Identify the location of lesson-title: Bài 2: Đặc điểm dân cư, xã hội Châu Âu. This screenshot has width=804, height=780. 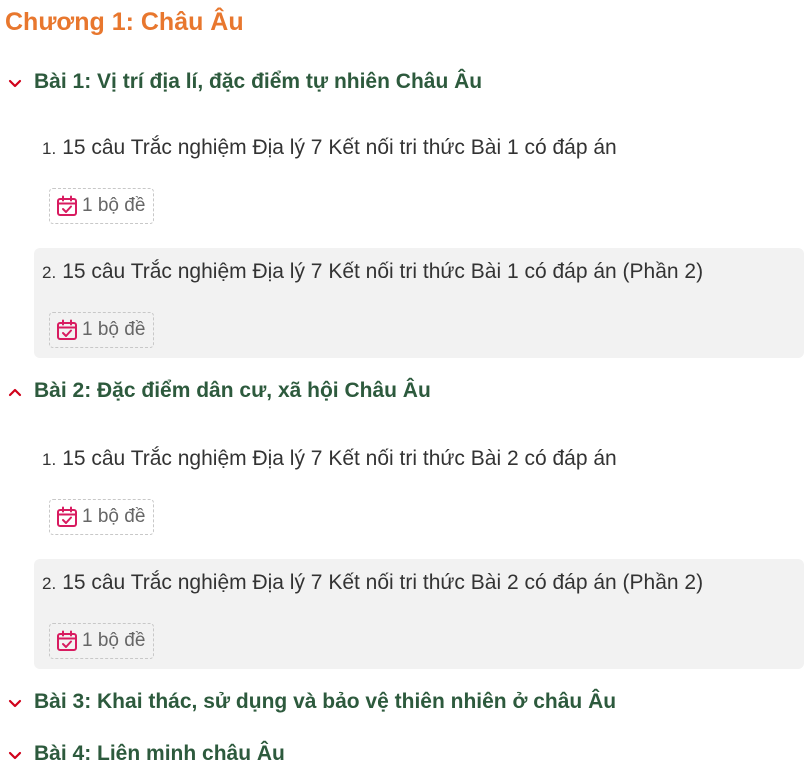
(232, 390).